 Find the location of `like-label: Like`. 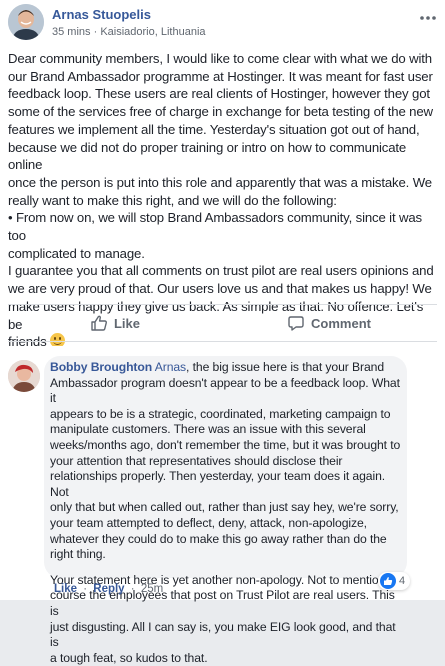

like-label: Like is located at coordinates (126, 323).